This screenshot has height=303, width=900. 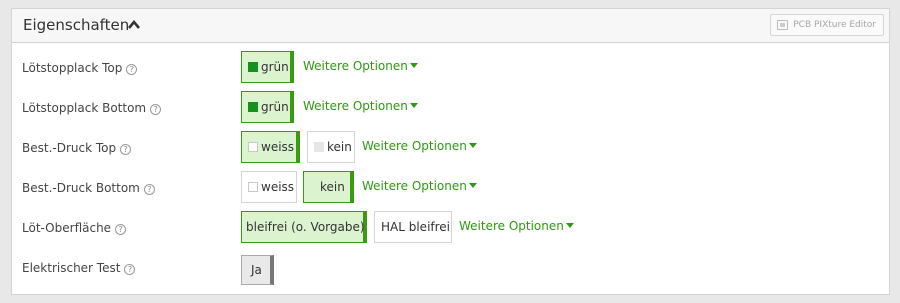 I want to click on chevron-up-icon, so click(x=134, y=25).